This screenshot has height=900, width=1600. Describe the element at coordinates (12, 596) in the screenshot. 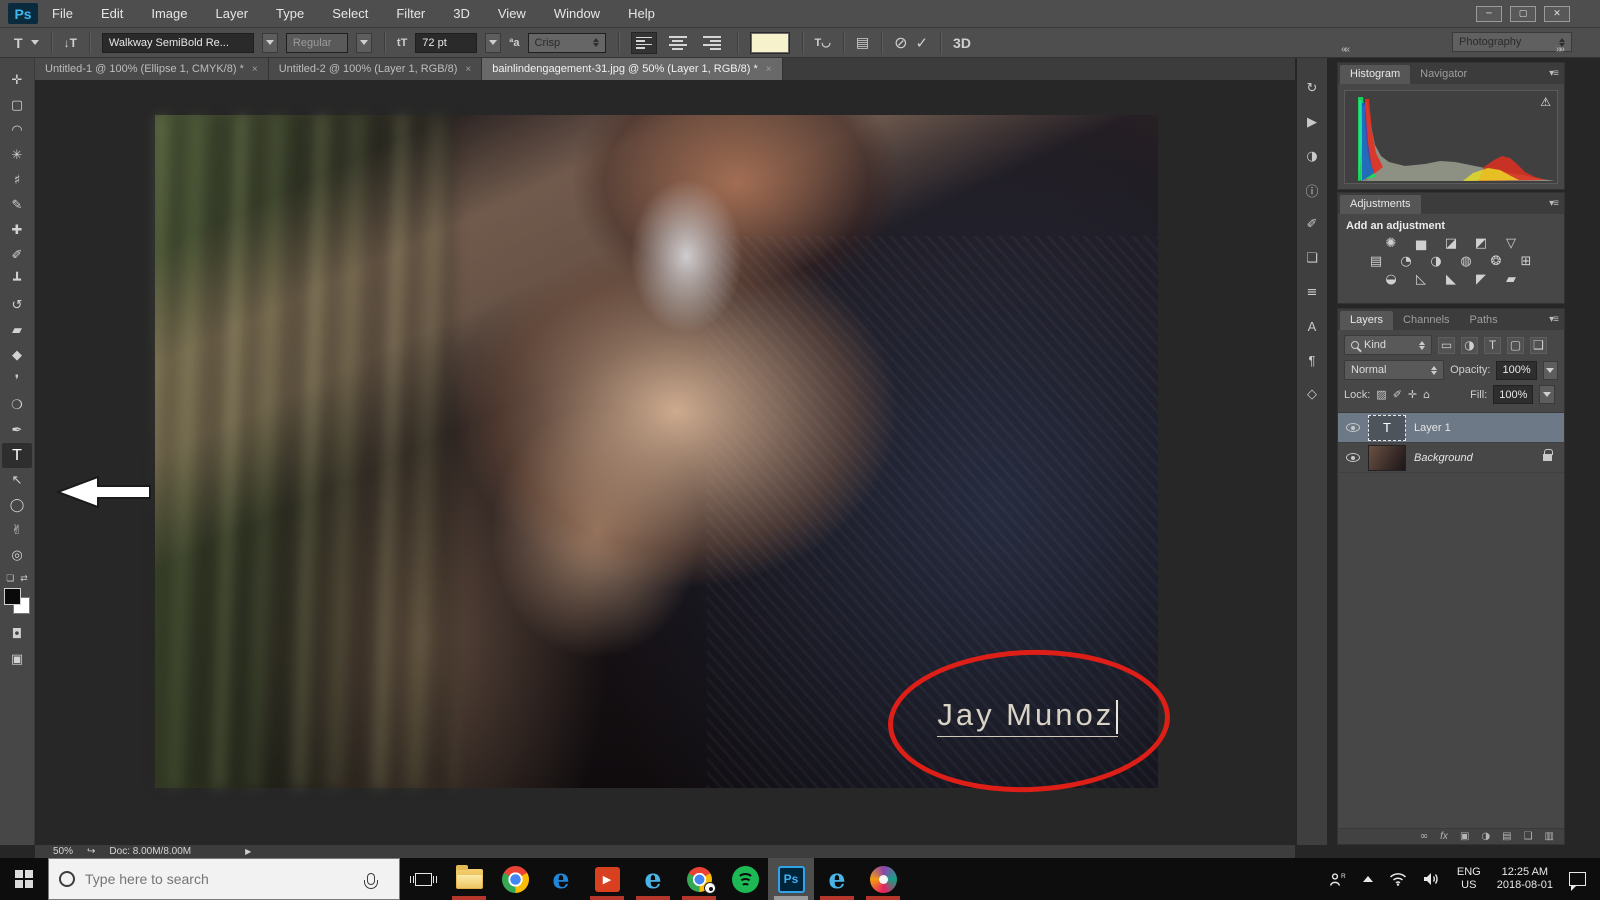

I see `foreground-color-swatch` at that location.